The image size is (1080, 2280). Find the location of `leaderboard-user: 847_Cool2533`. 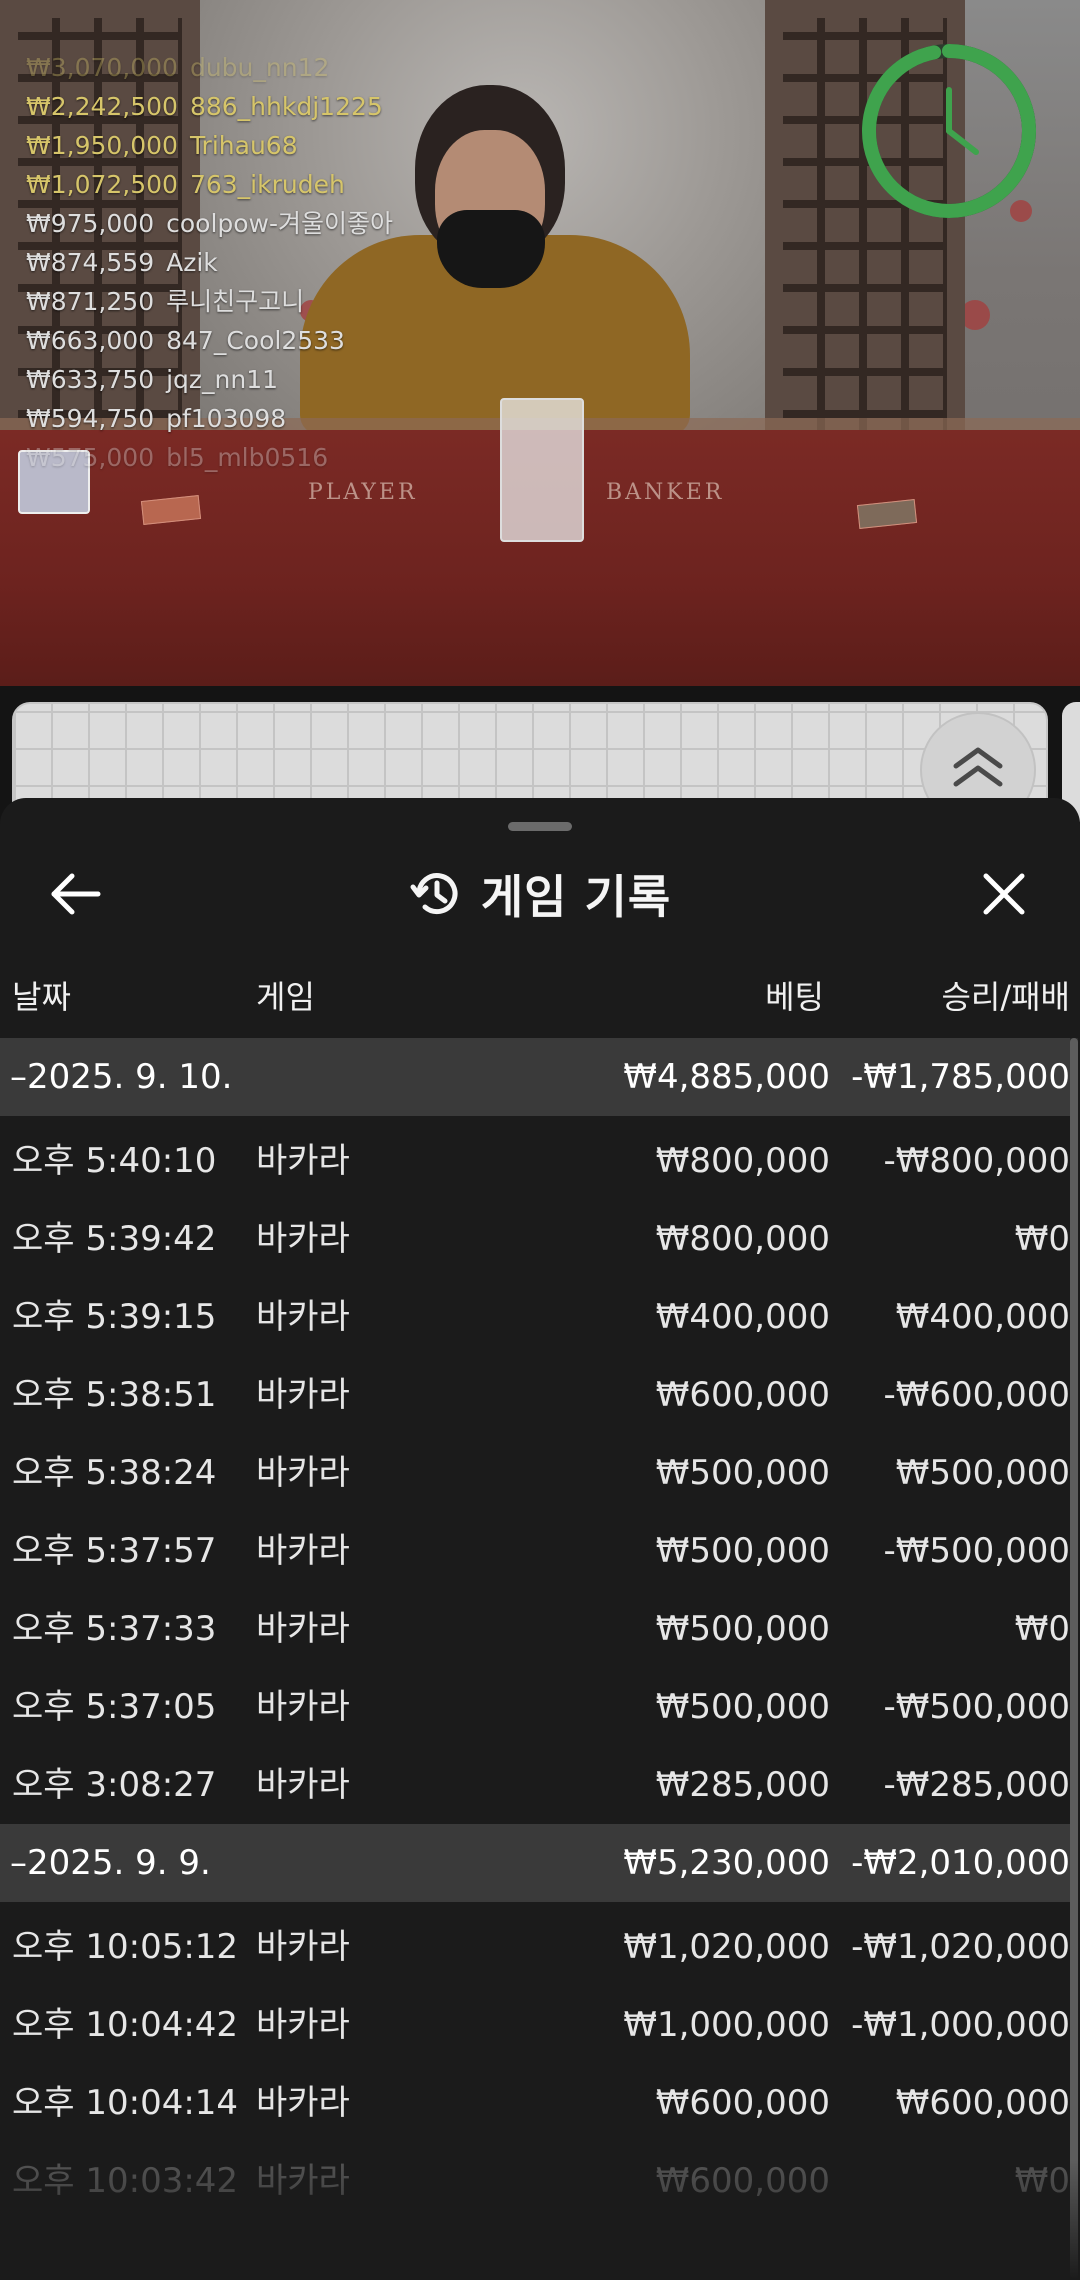

leaderboard-user: 847_Cool2533 is located at coordinates (255, 340).